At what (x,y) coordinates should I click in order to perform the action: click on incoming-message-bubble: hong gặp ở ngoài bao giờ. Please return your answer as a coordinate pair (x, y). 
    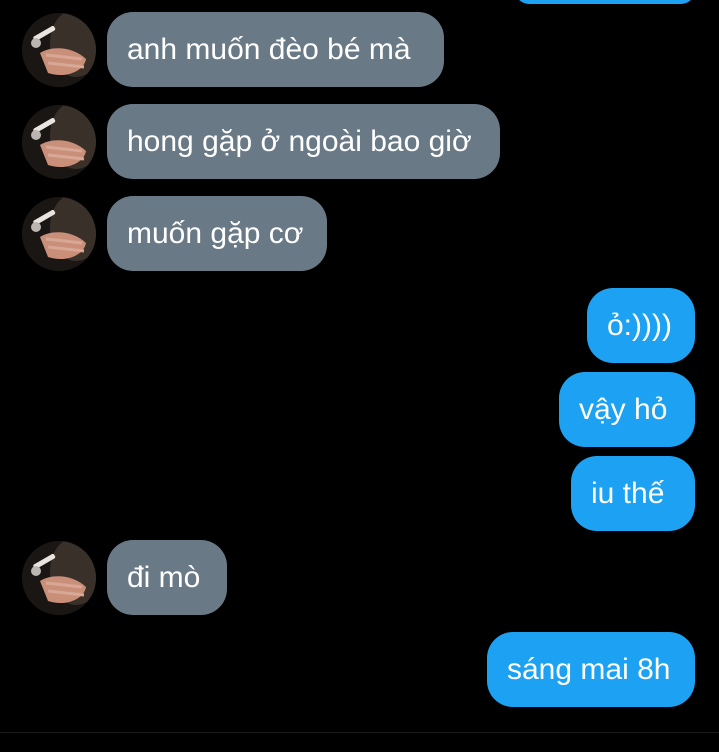
    Looking at the image, I should click on (303, 141).